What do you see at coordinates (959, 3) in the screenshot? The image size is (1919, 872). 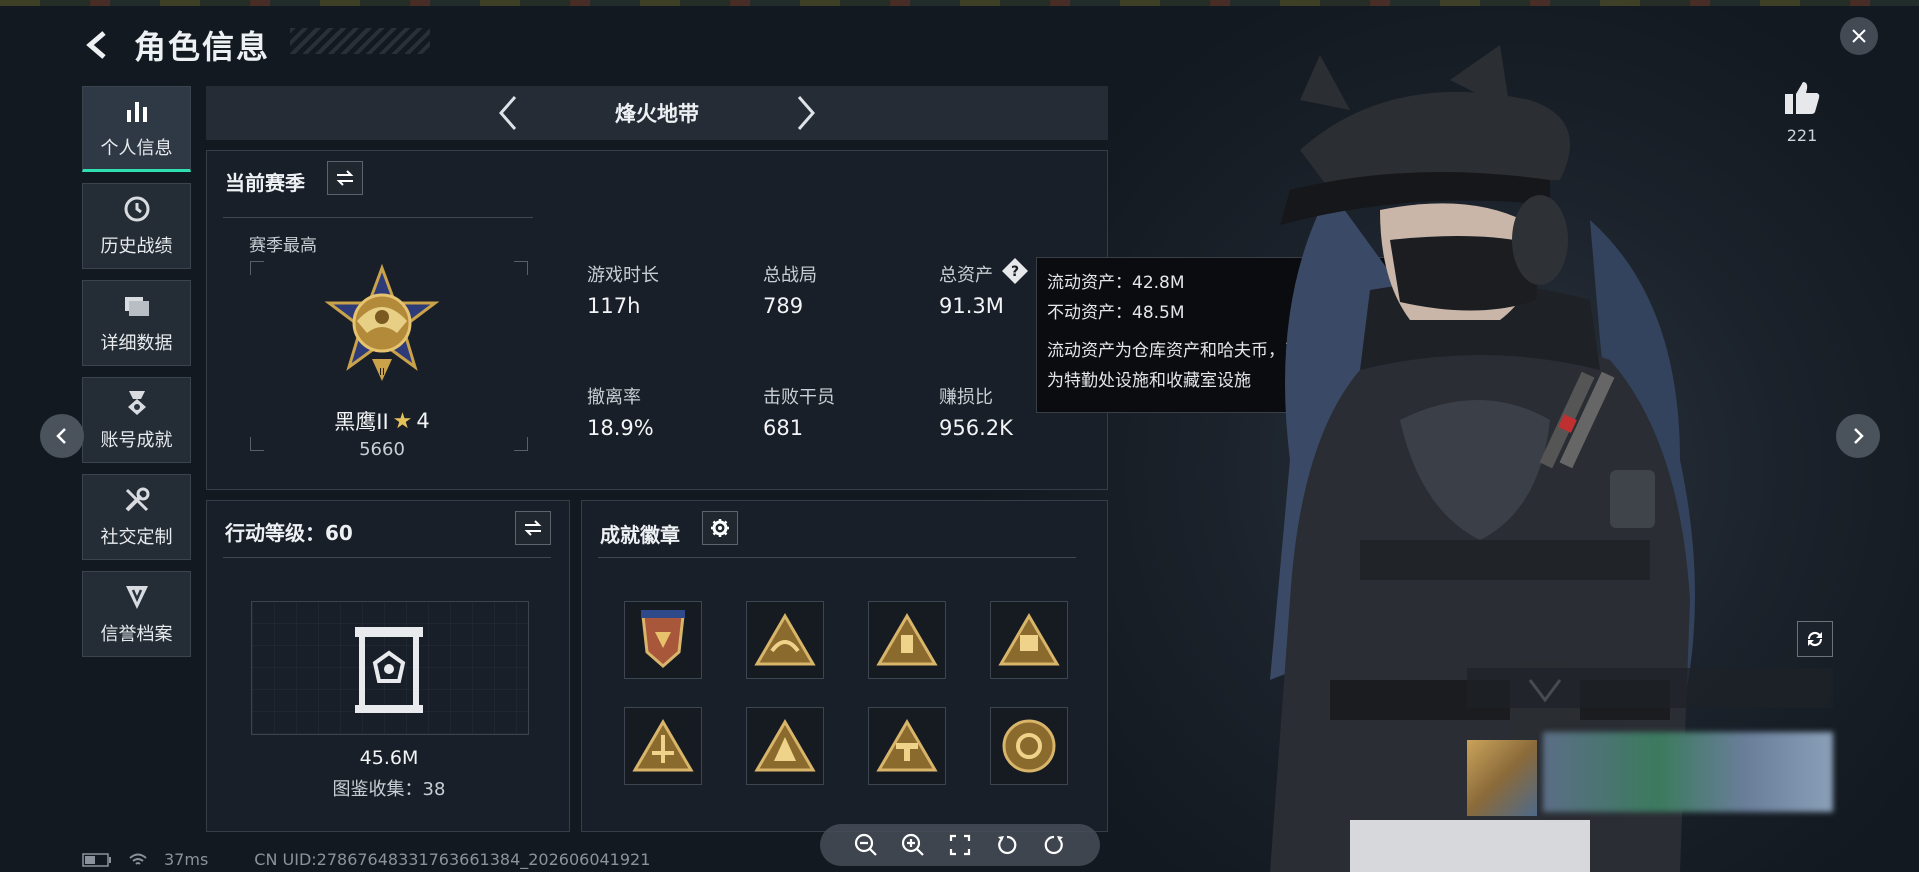 I see `top-stripe` at bounding box center [959, 3].